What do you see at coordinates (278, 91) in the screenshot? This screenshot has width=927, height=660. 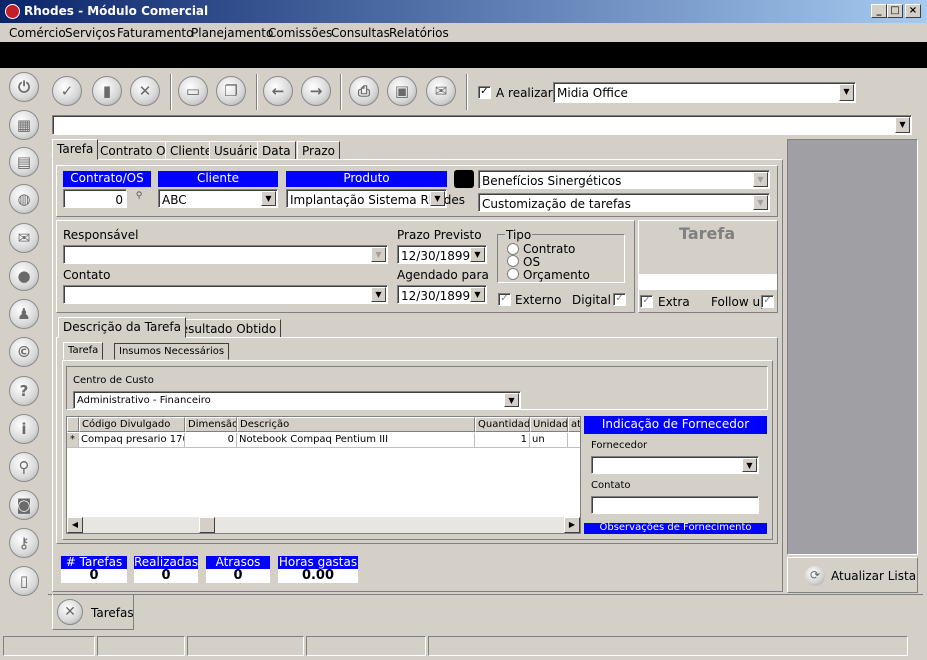 I see `back-arrow-icon: ←` at bounding box center [278, 91].